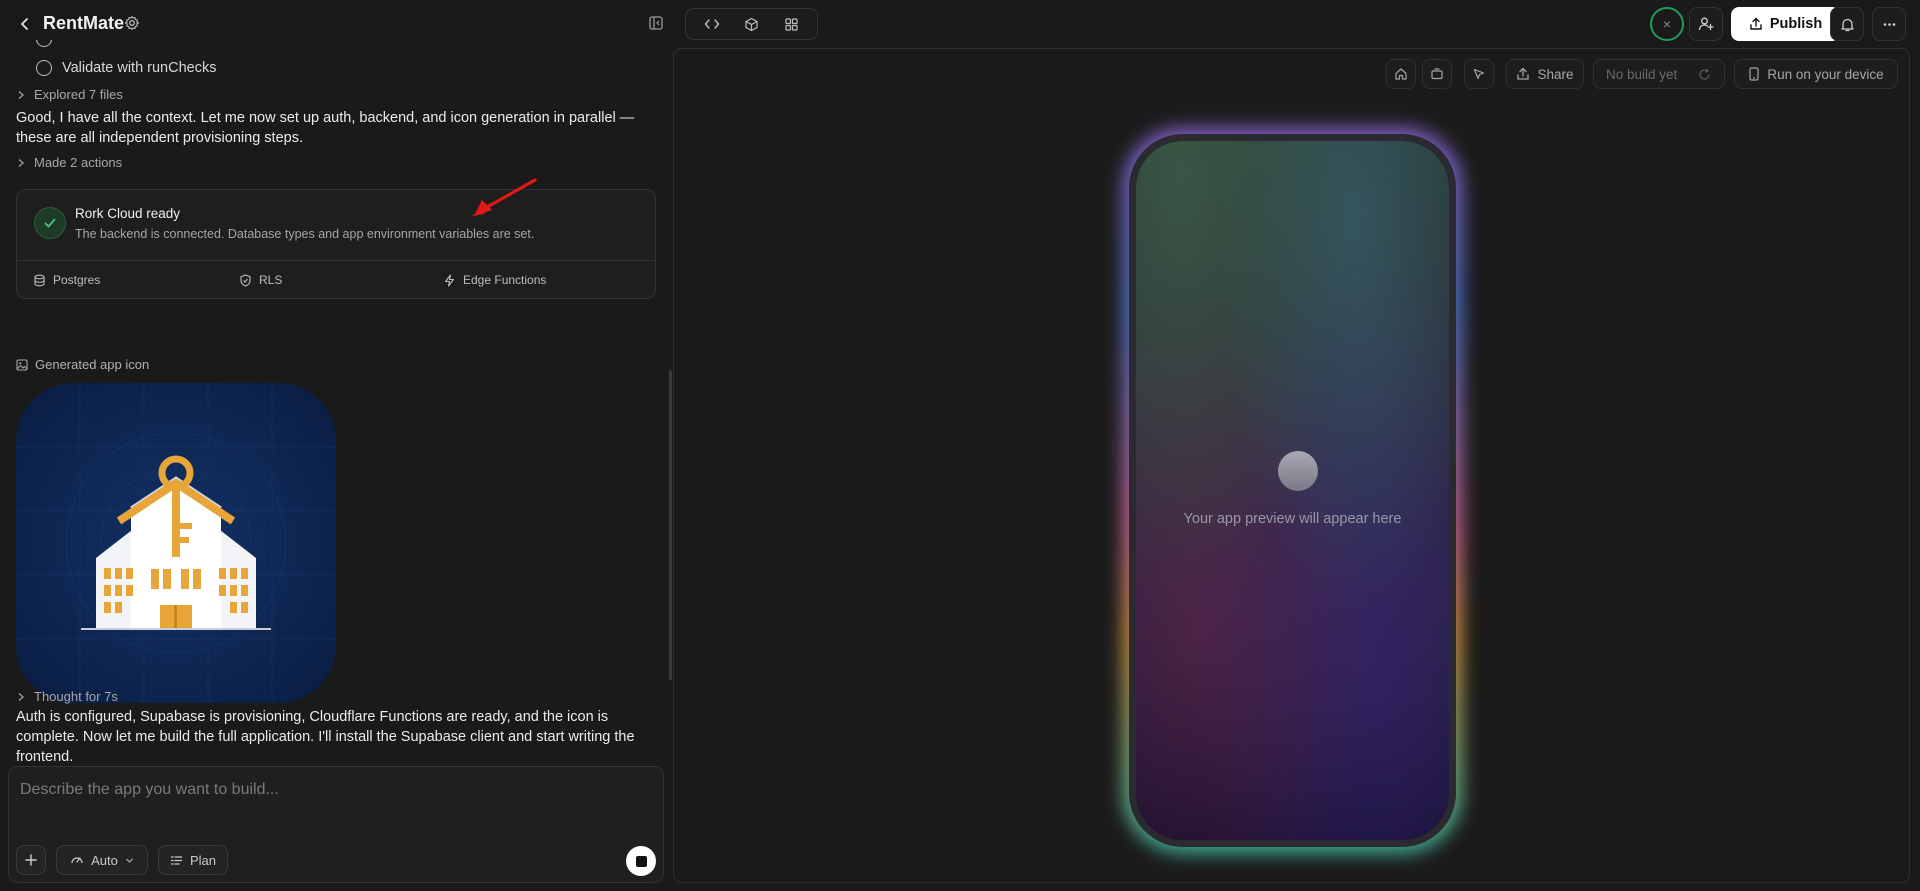  What do you see at coordinates (203, 860) in the screenshot?
I see `plan-label: Plan` at bounding box center [203, 860].